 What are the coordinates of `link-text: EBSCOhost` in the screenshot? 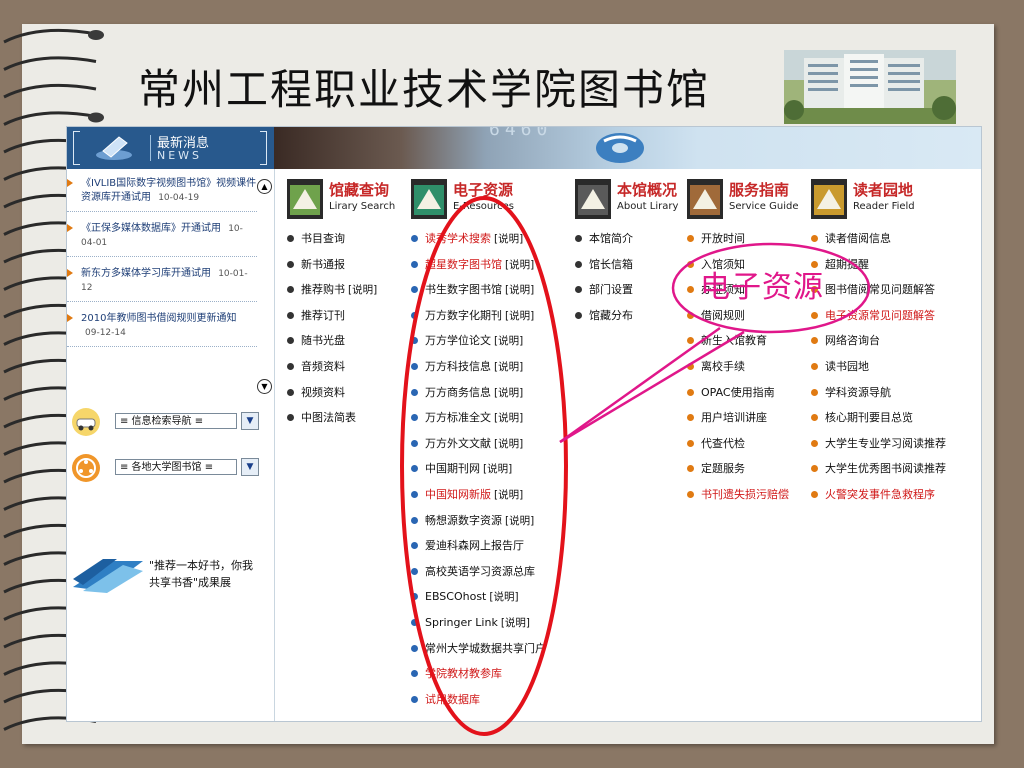 It's located at (455, 596).